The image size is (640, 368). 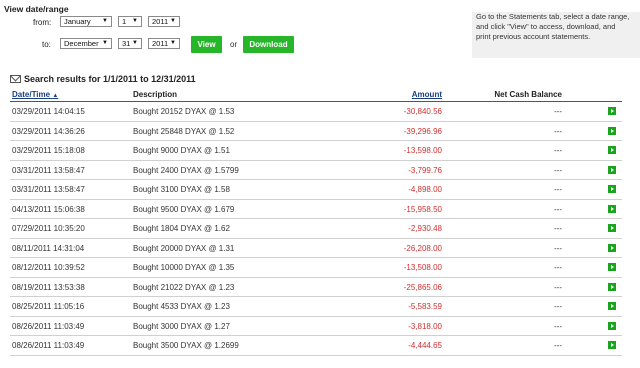 I want to click on date-cell: 03/29/2011 14:04:15, so click(x=48, y=111).